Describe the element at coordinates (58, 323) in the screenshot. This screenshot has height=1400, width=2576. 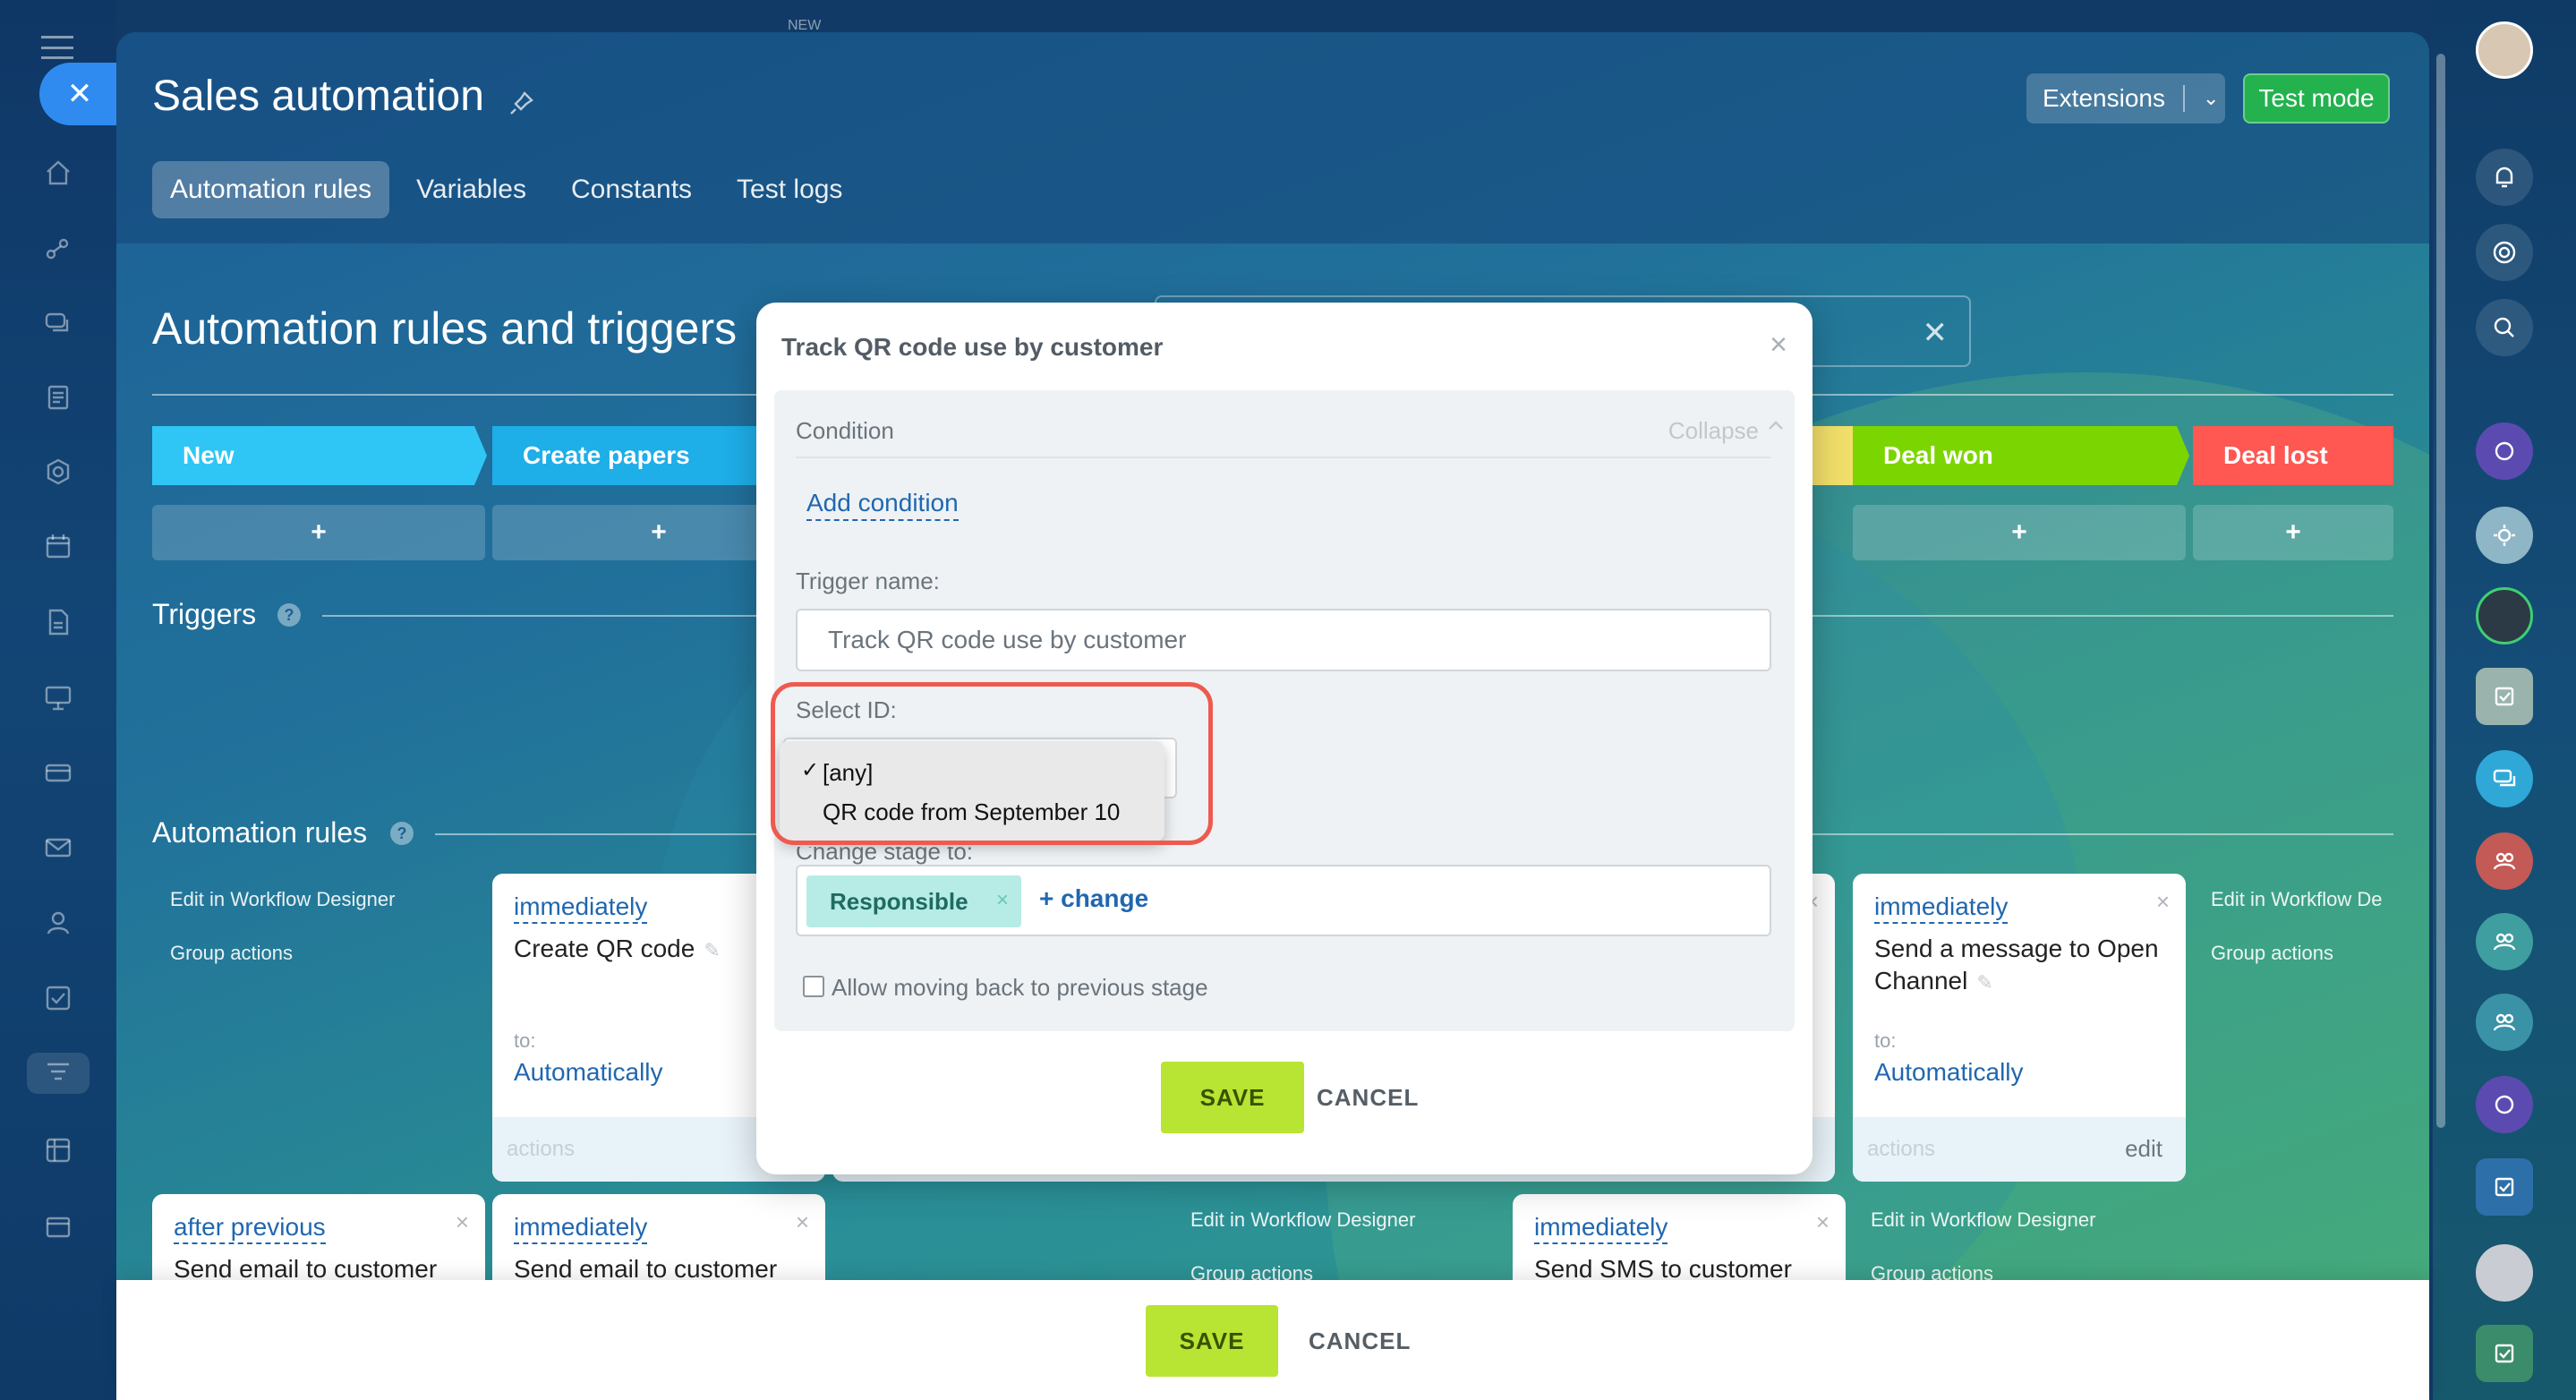
I see `chat-icon` at that location.